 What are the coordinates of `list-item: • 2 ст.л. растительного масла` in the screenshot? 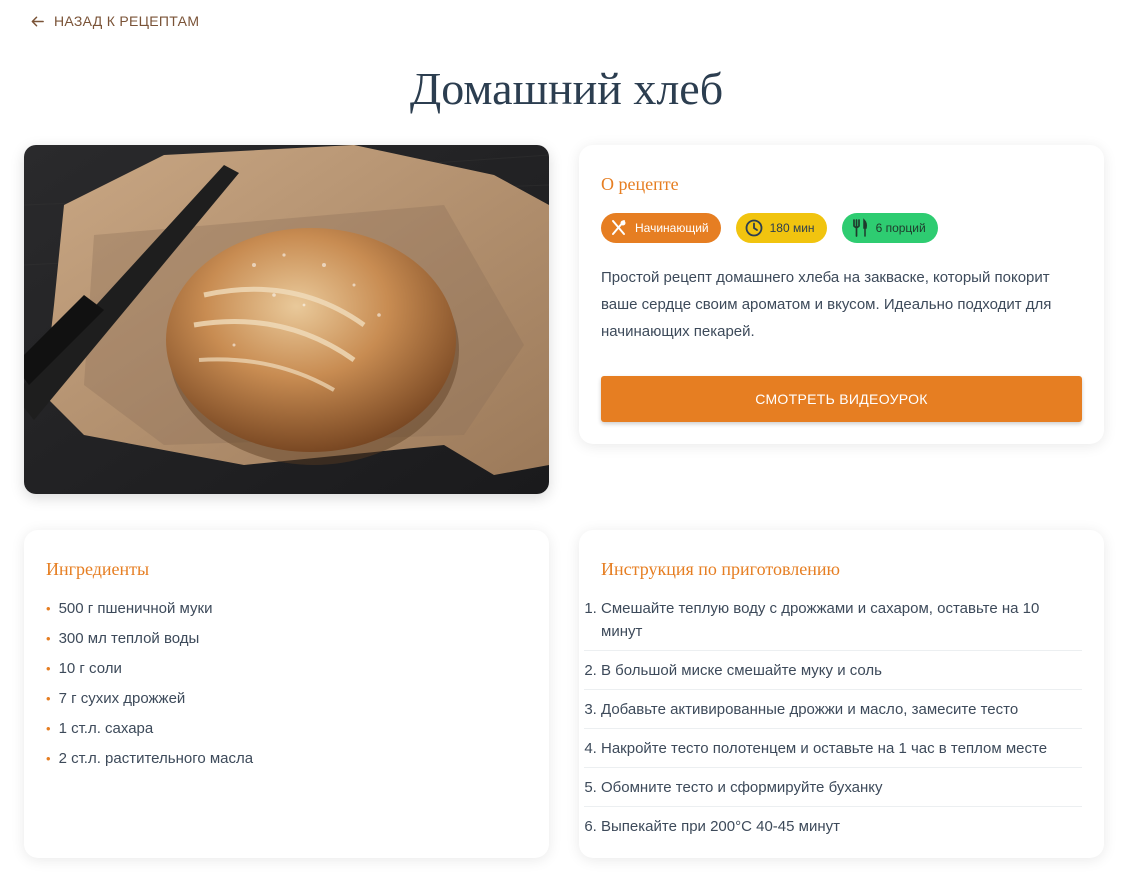 It's located at (149, 763).